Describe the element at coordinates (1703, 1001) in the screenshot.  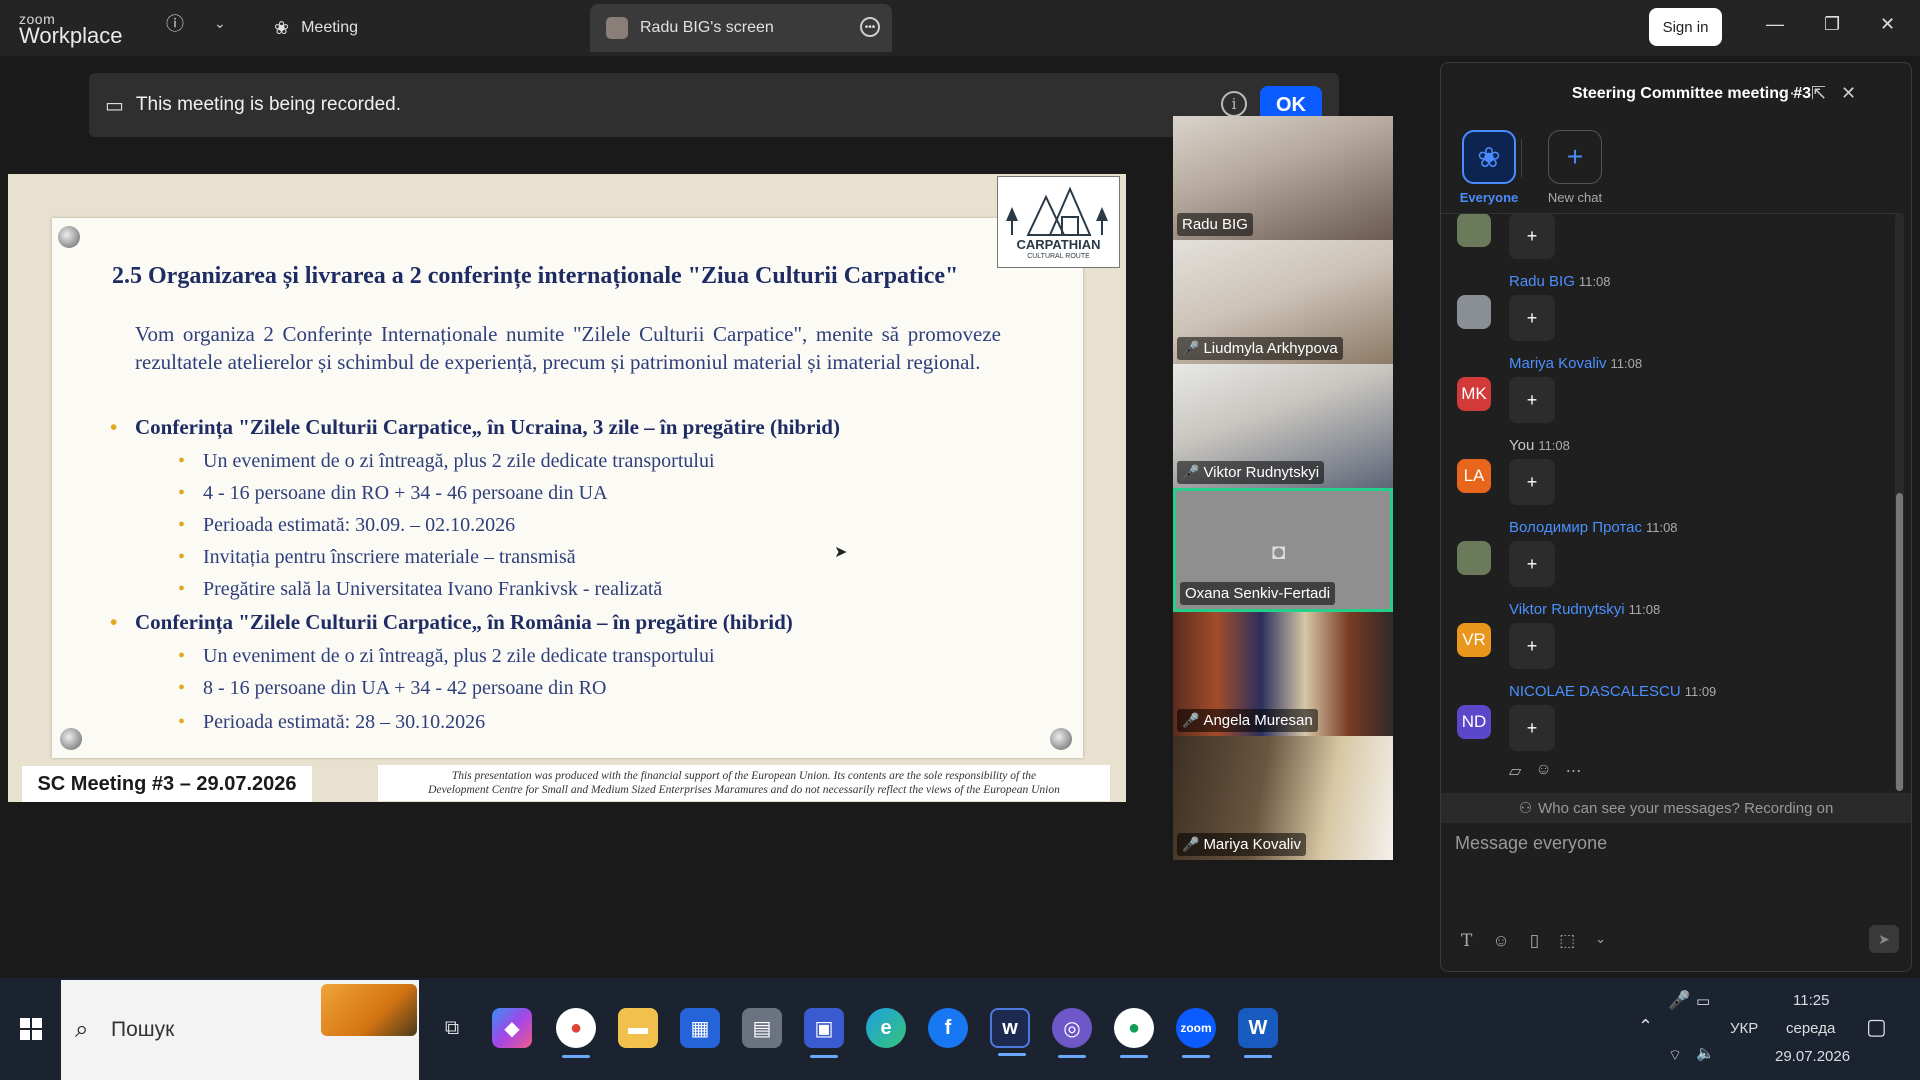
I see `battery-icon: ▭` at that location.